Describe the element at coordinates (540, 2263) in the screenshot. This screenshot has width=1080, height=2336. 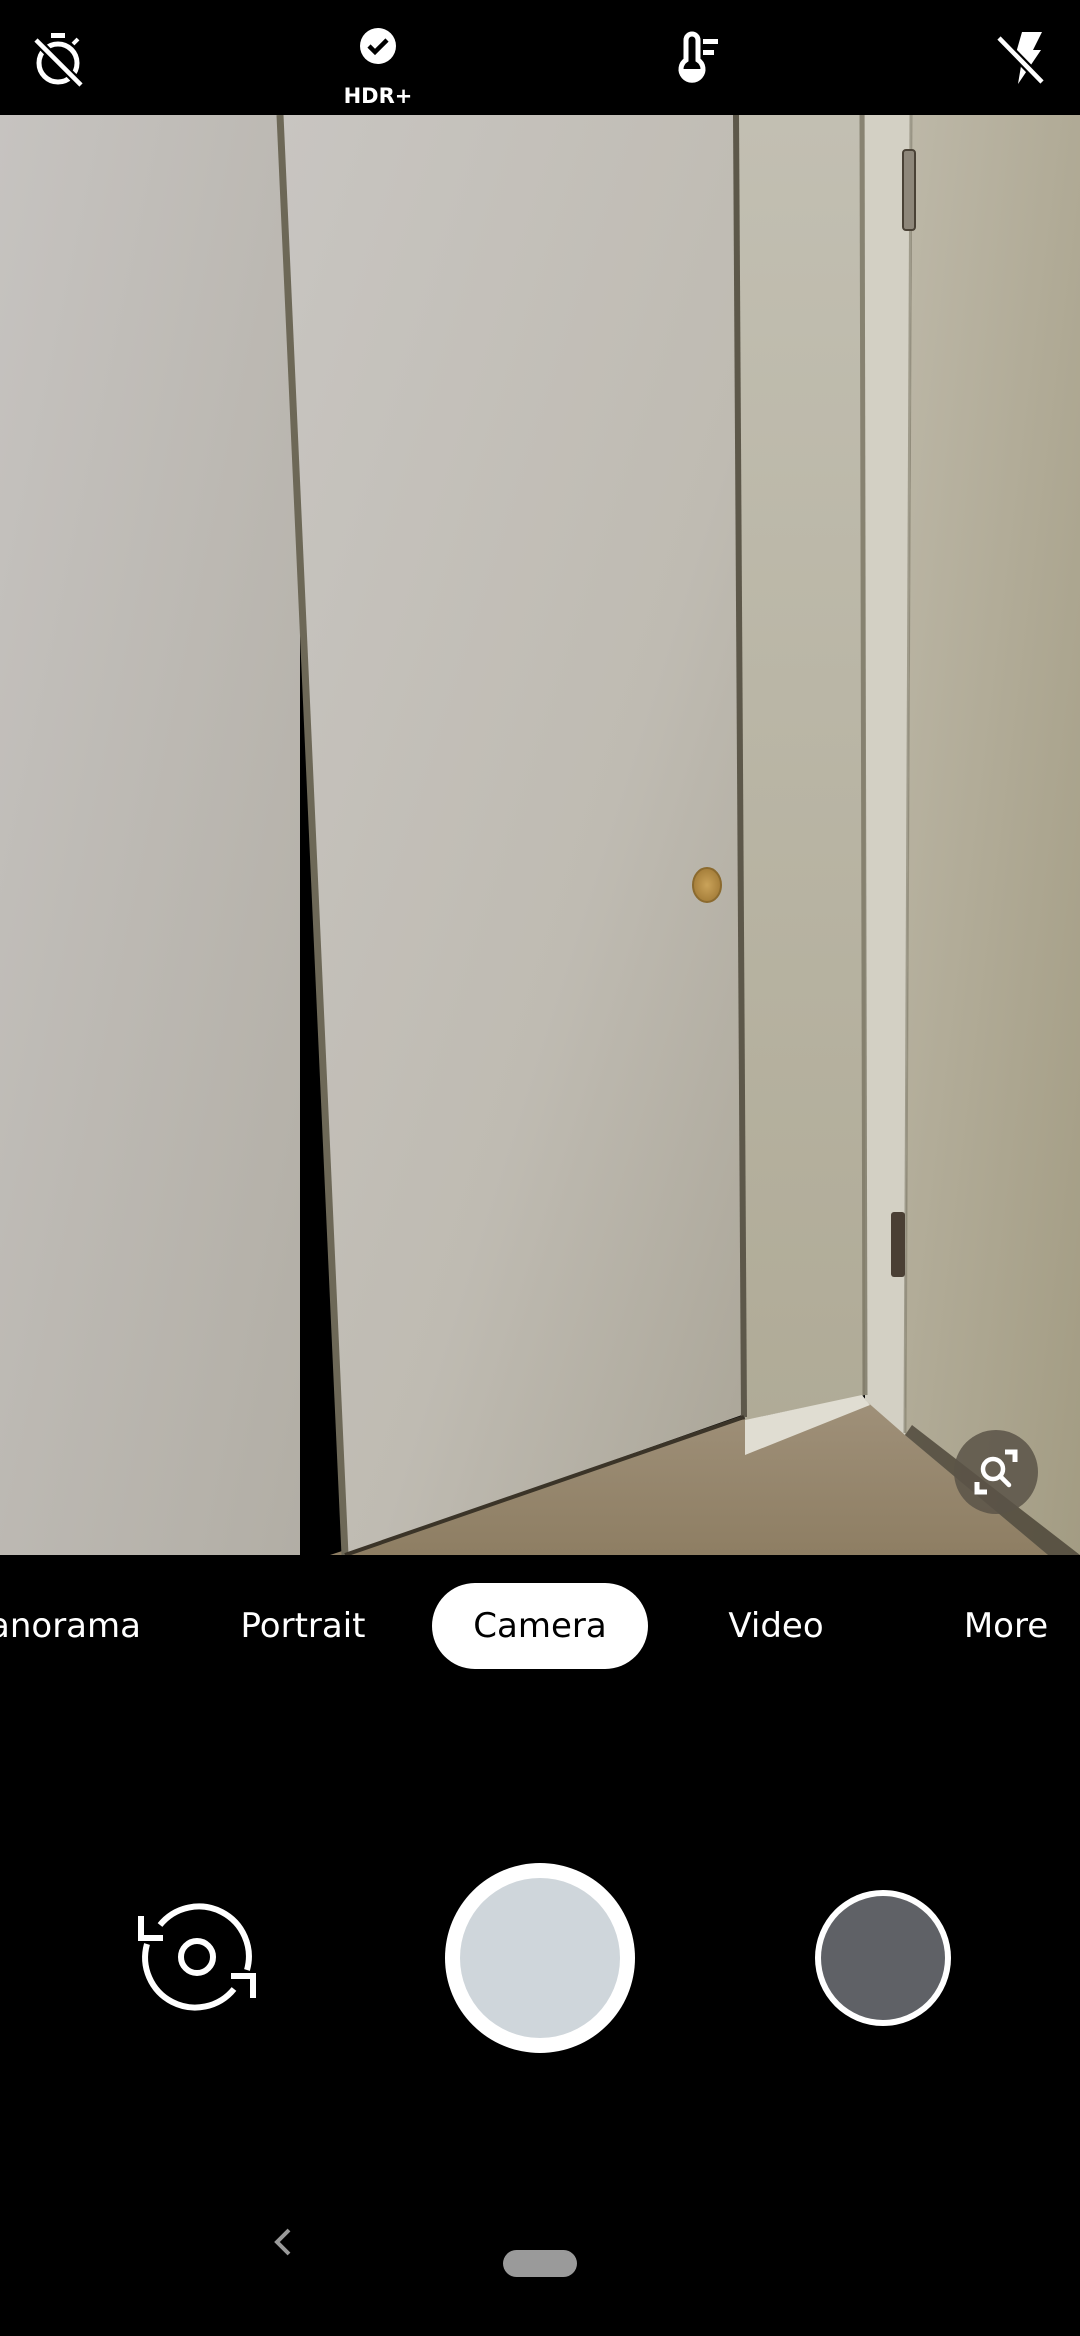
I see `home-pill-button` at that location.